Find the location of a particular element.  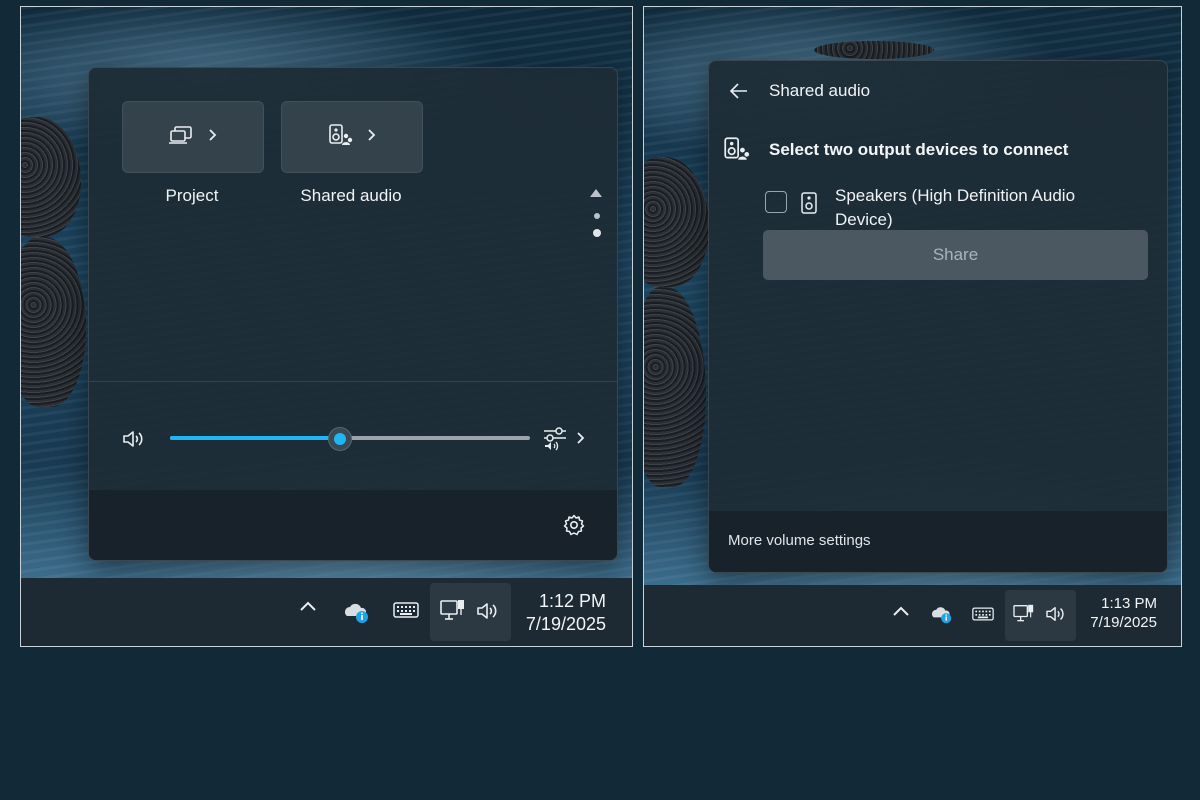

volume-slider-thumb is located at coordinates (340, 439).